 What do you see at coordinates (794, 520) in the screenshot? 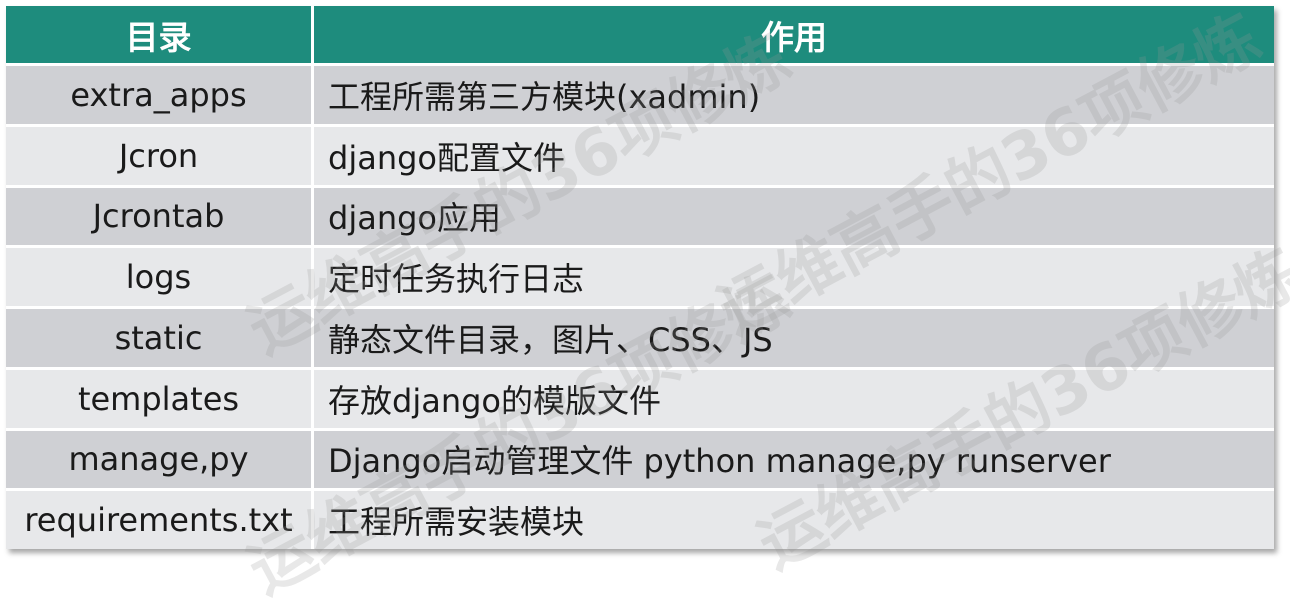
I see `row-purpose: 工程所需安装模块` at bounding box center [794, 520].